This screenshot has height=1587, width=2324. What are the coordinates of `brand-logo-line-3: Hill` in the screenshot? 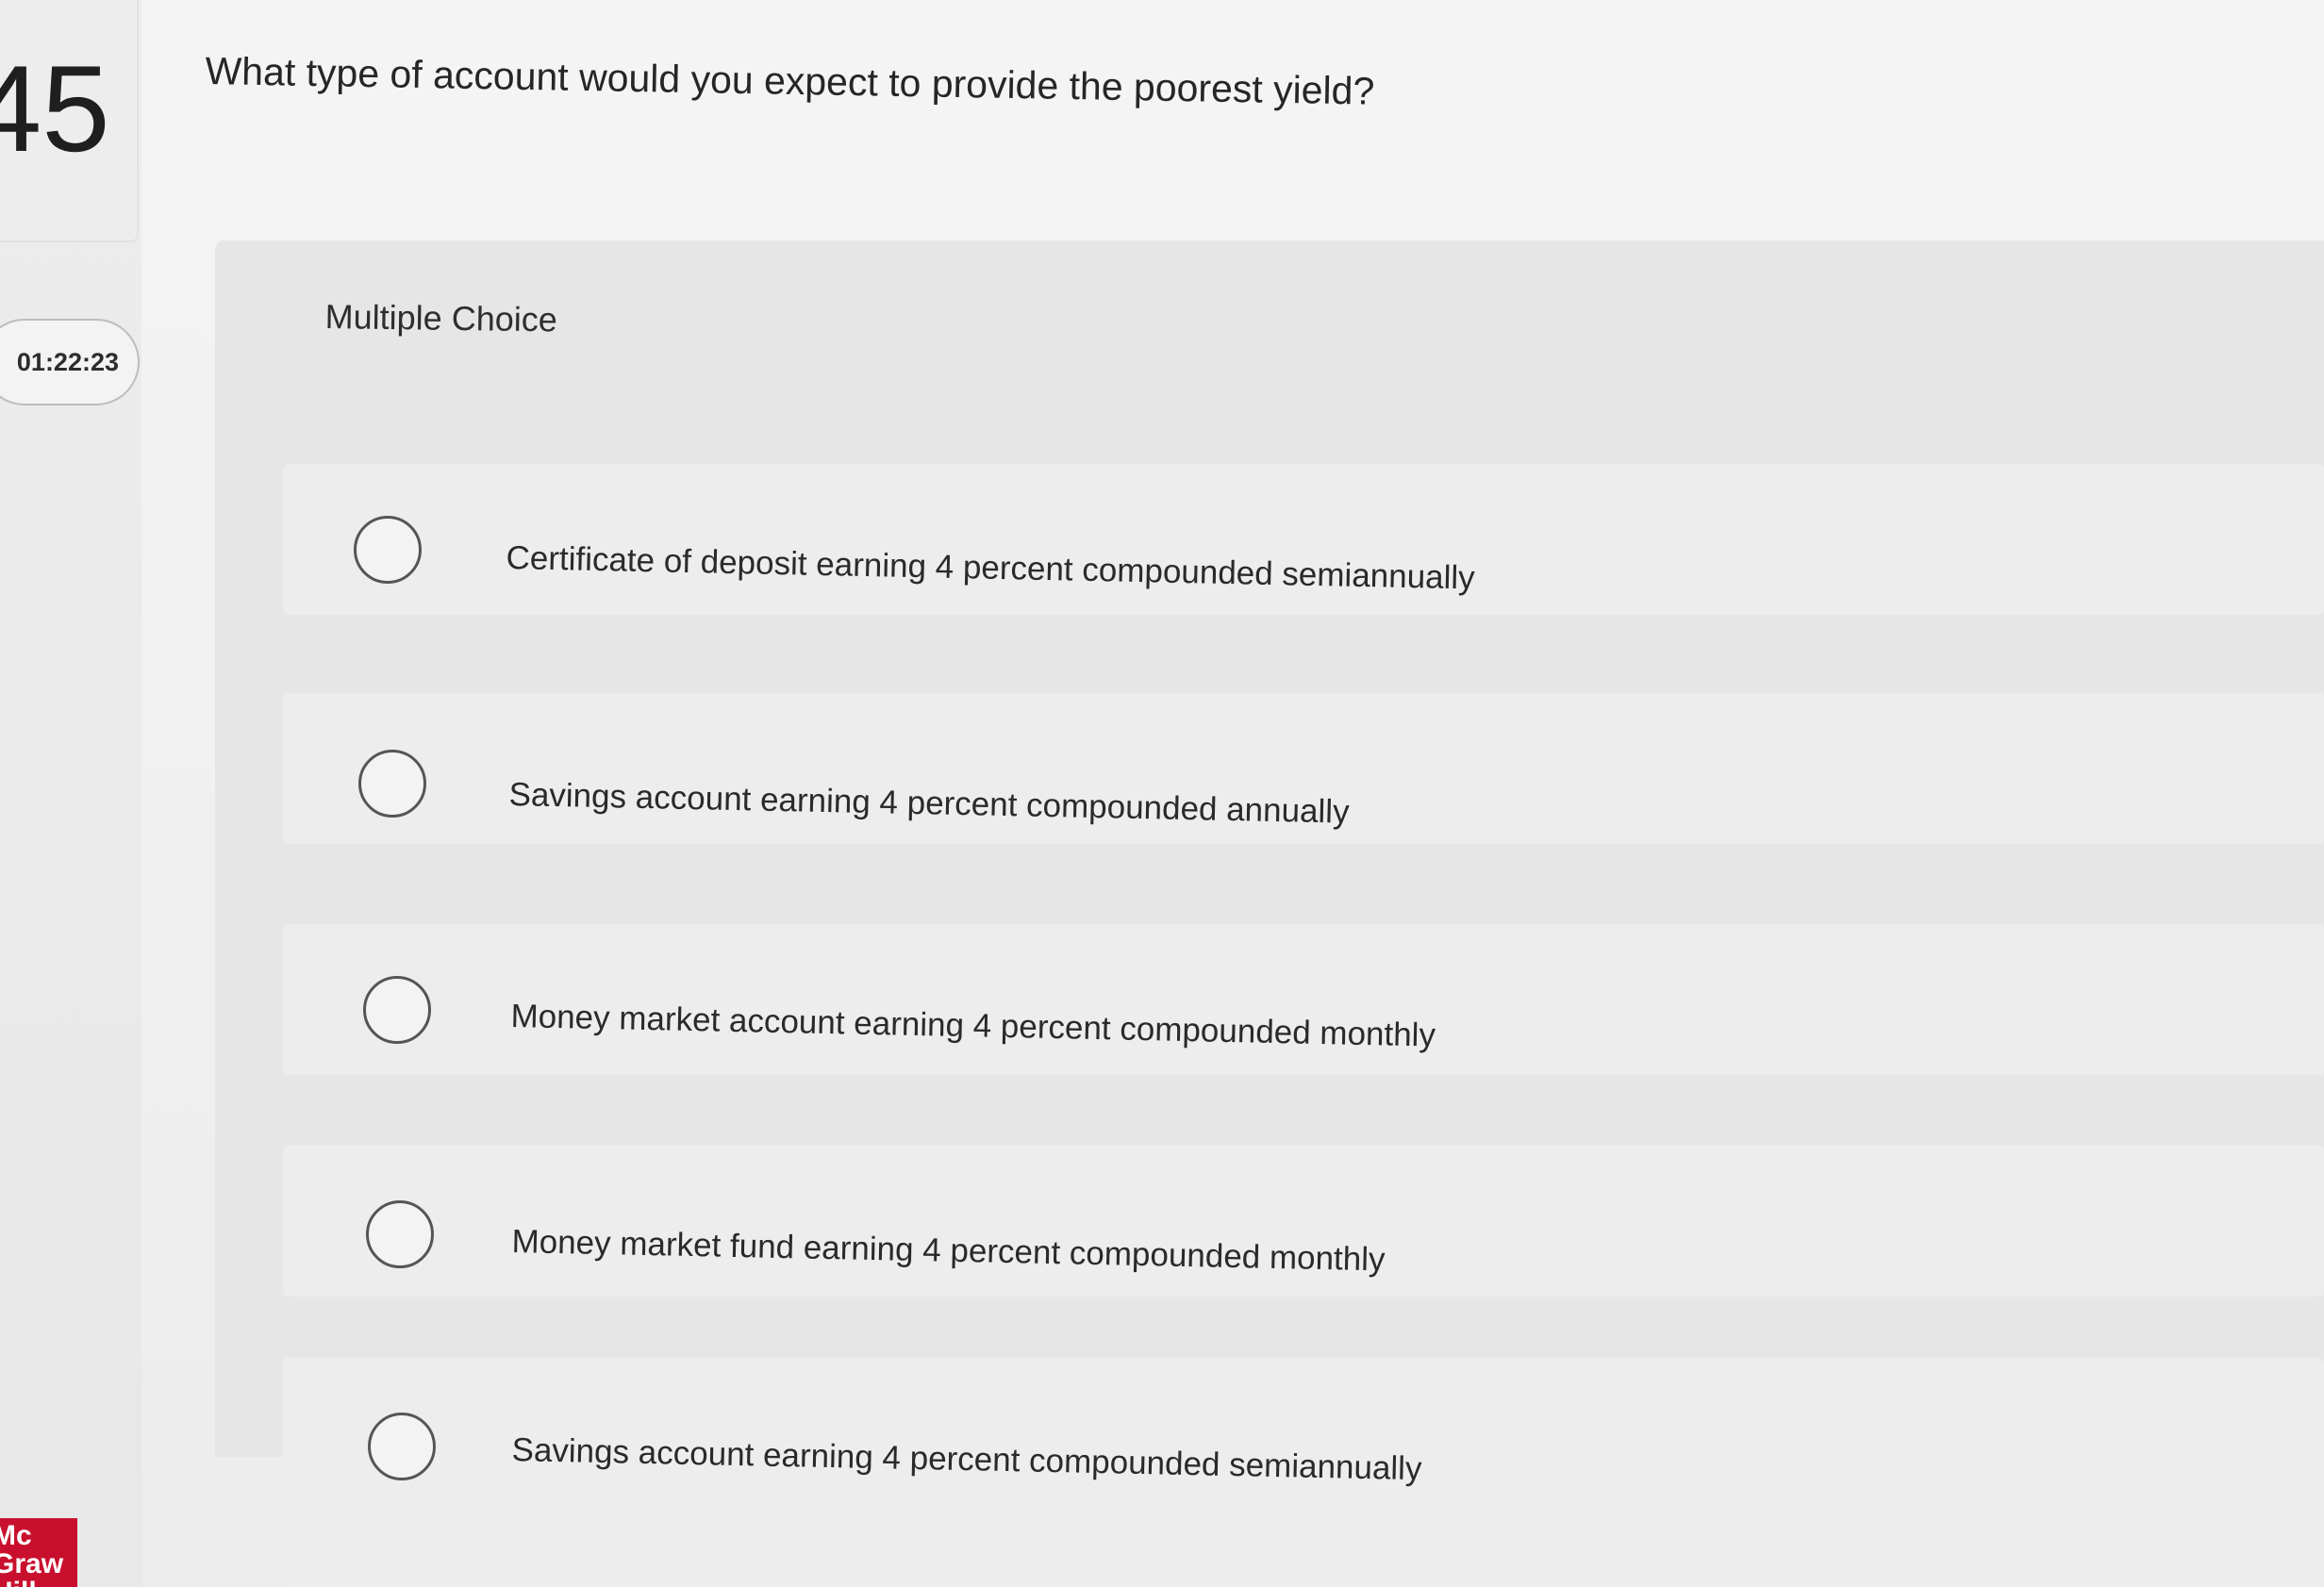 It's located at (39, 1583).